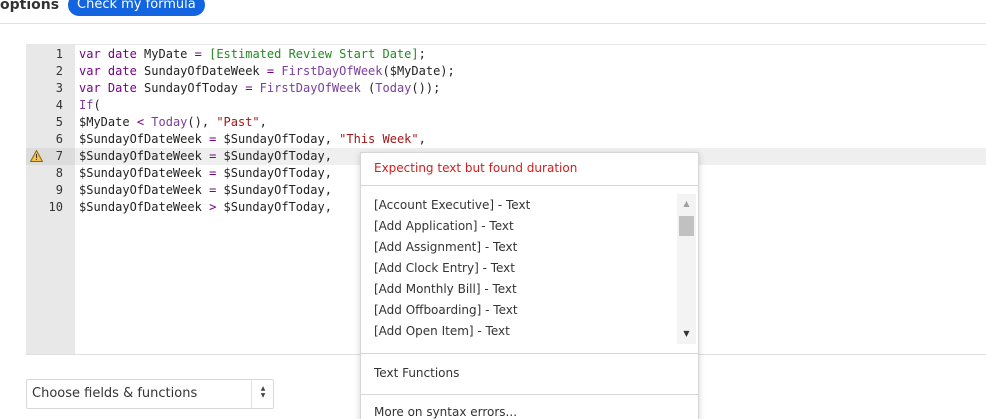 This screenshot has width=986, height=419. I want to click on suggestion-item: [Add Application] - Text, so click(444, 226).